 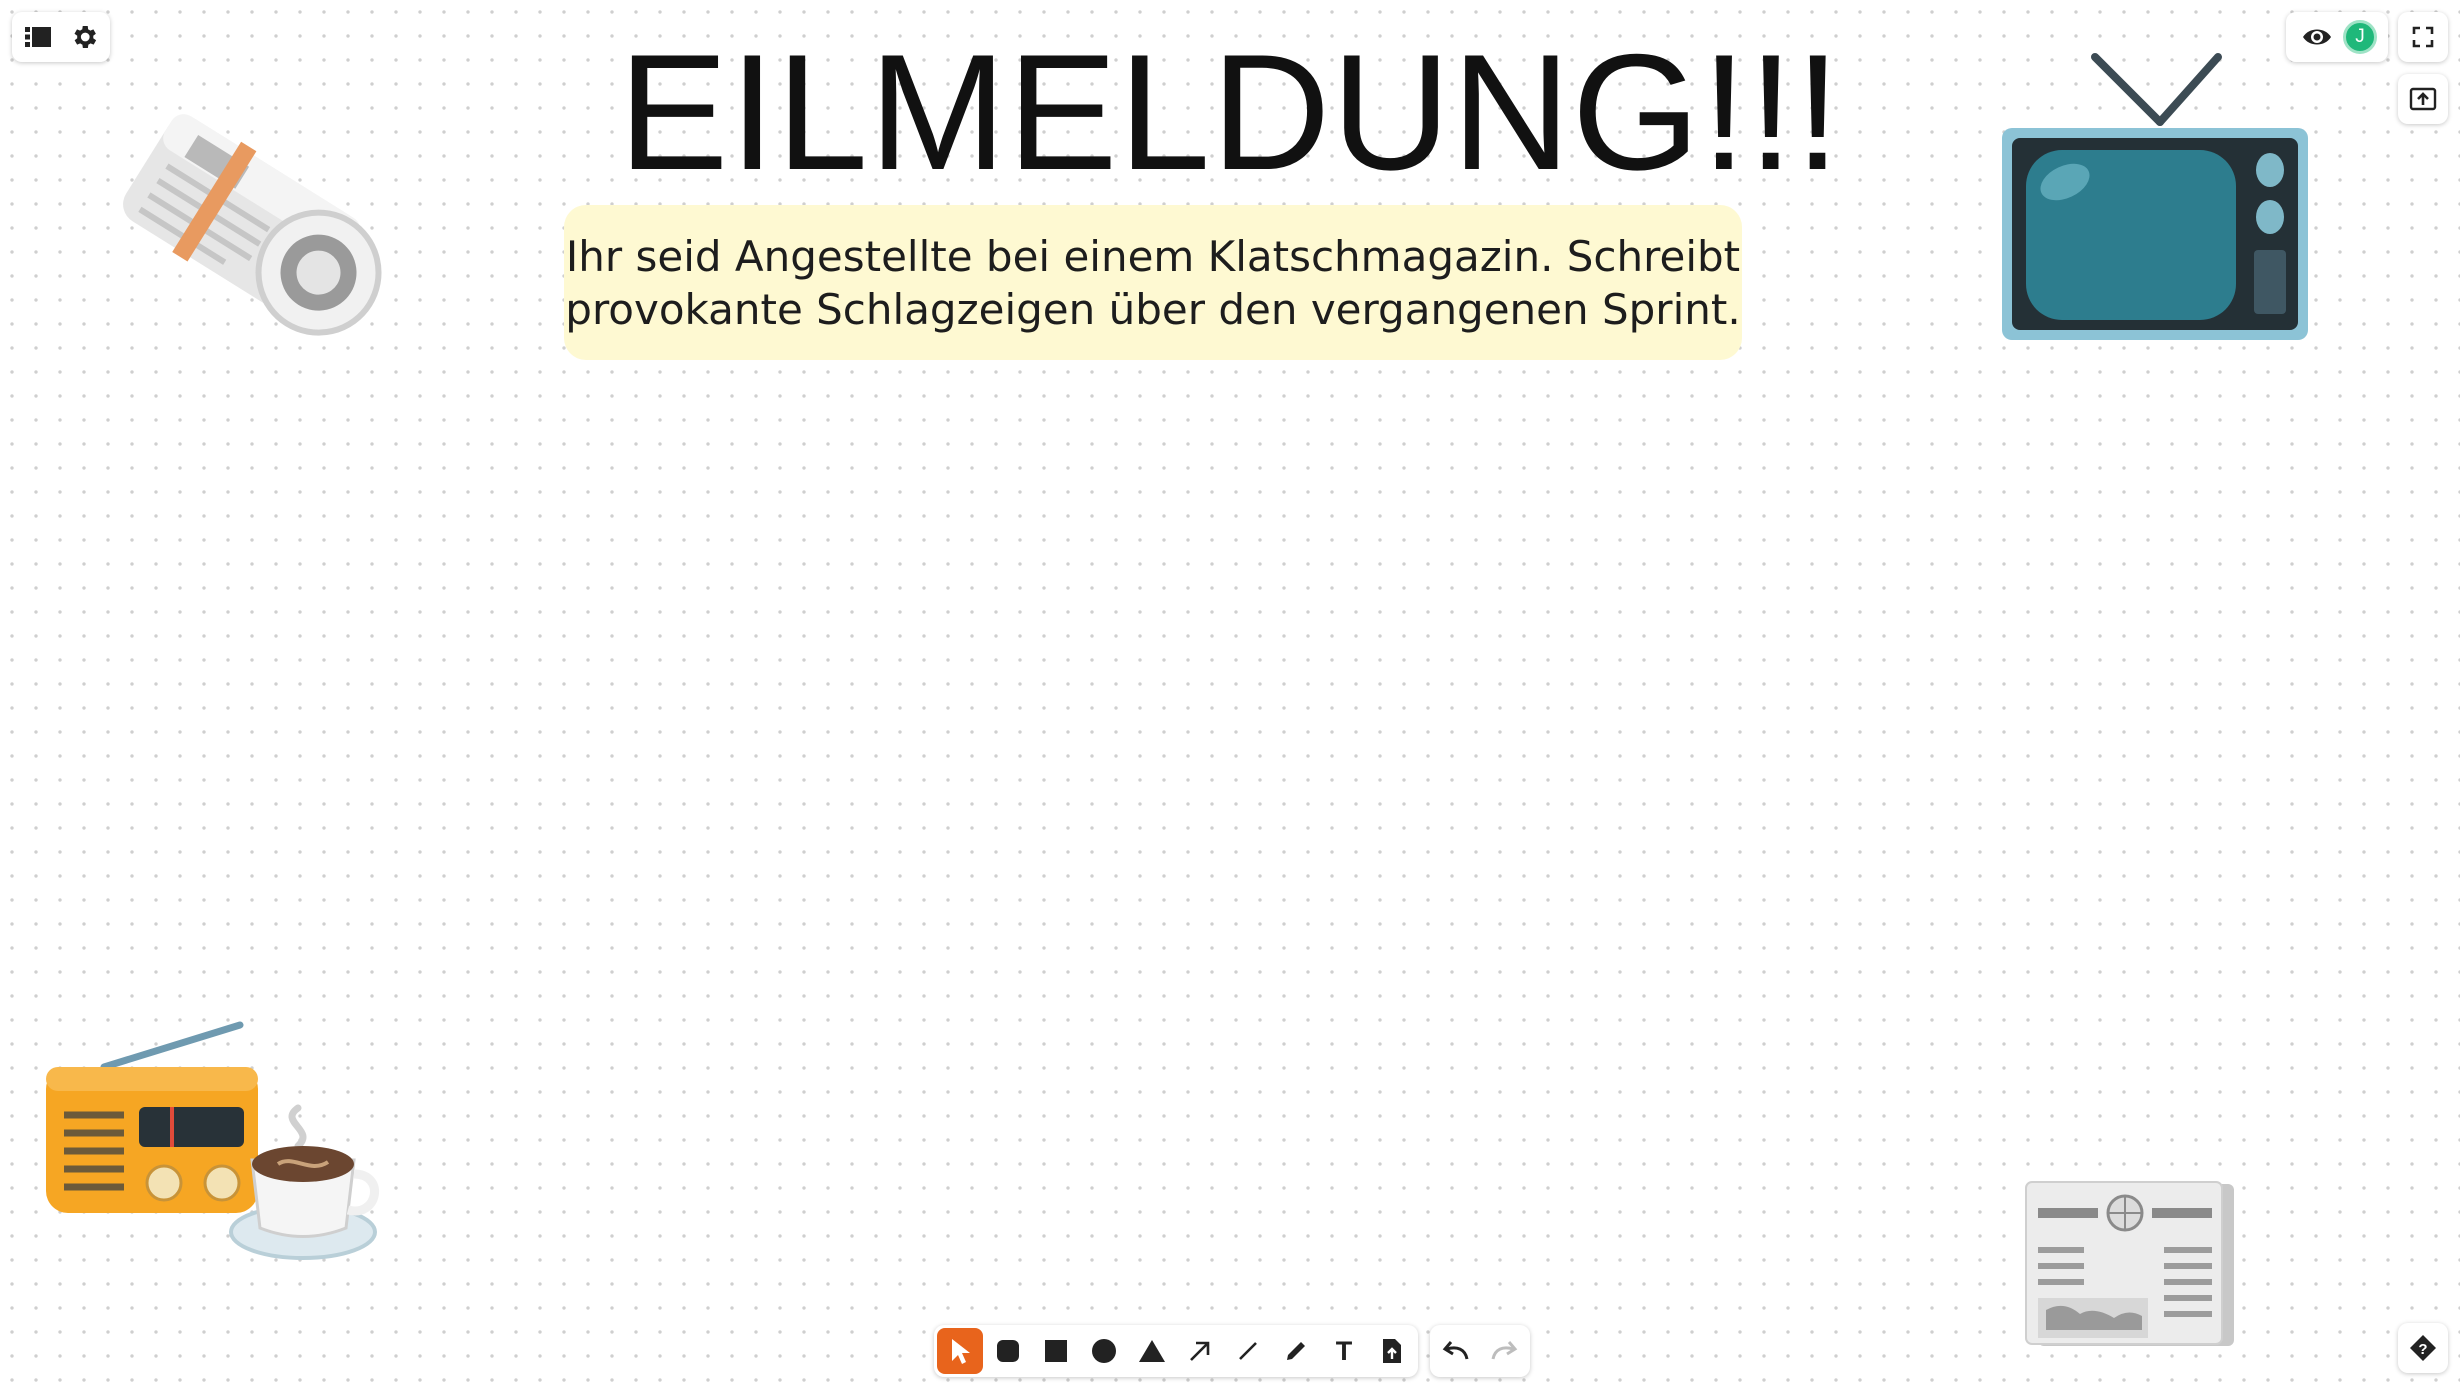 I want to click on triangle-icon, so click(x=1152, y=1351).